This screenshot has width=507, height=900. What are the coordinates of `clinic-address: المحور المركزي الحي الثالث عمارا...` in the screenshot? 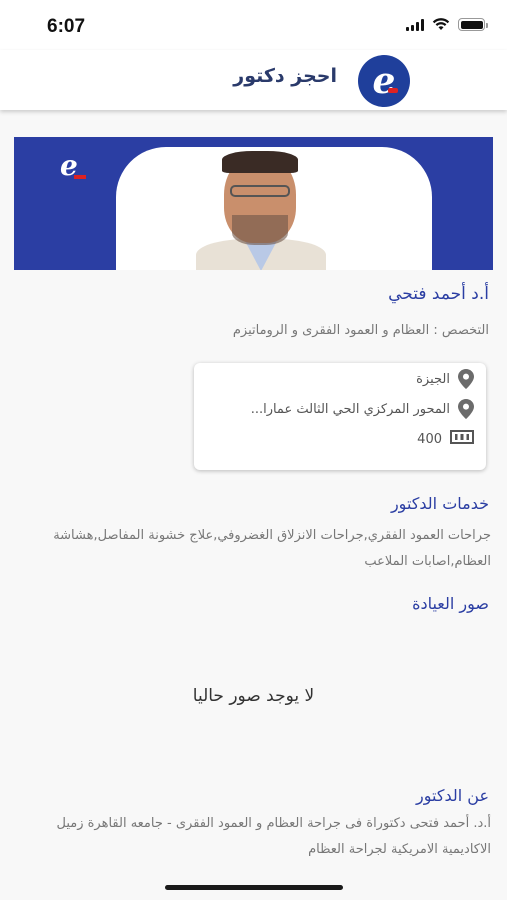 It's located at (350, 409).